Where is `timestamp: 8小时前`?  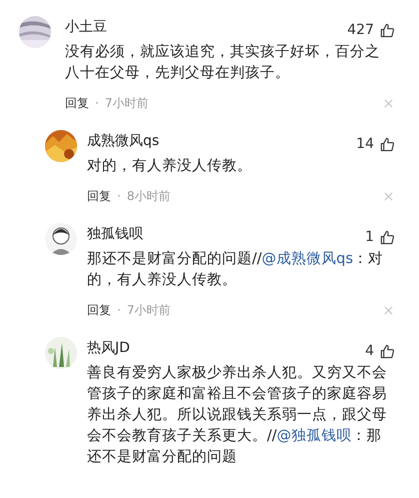 timestamp: 8小时前 is located at coordinates (148, 196).